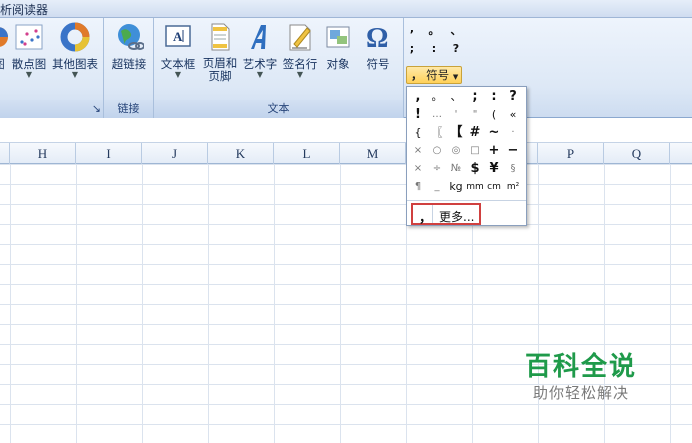  I want to click on column-header-i: I, so click(109, 153).